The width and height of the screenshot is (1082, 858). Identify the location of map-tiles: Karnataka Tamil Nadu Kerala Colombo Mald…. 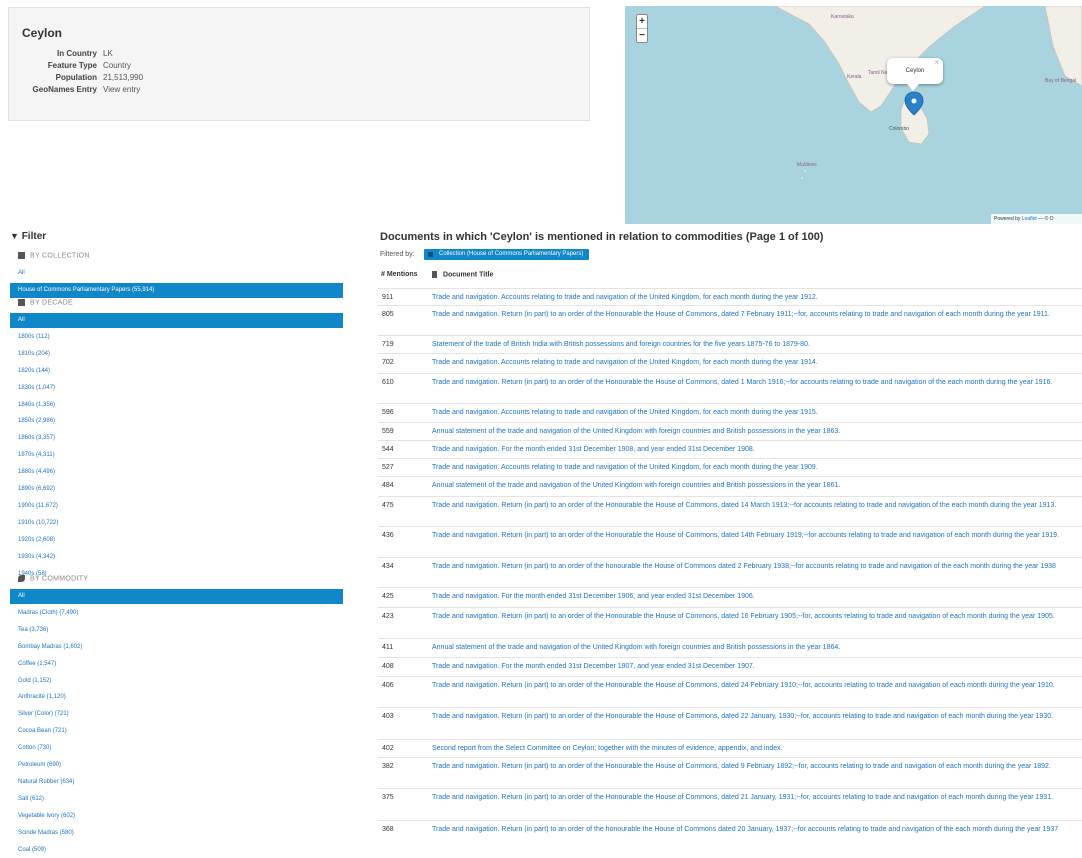
(853, 115).